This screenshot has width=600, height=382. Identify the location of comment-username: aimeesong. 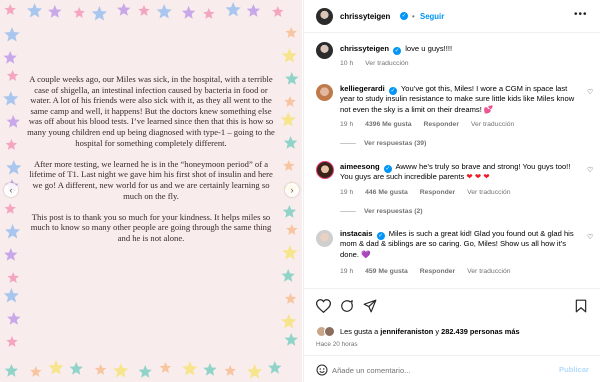
(360, 166).